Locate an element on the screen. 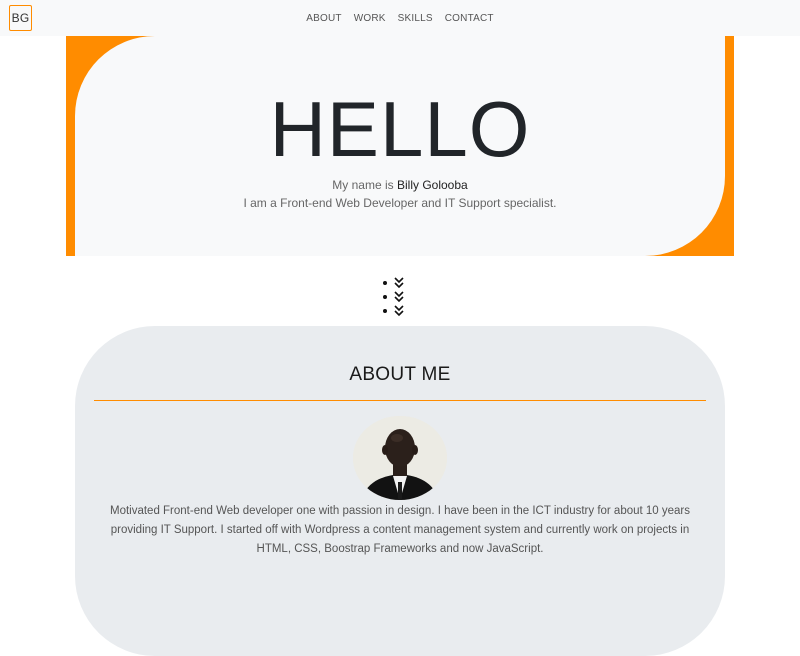  nav-link-skills: SKILLS is located at coordinates (415, 18).